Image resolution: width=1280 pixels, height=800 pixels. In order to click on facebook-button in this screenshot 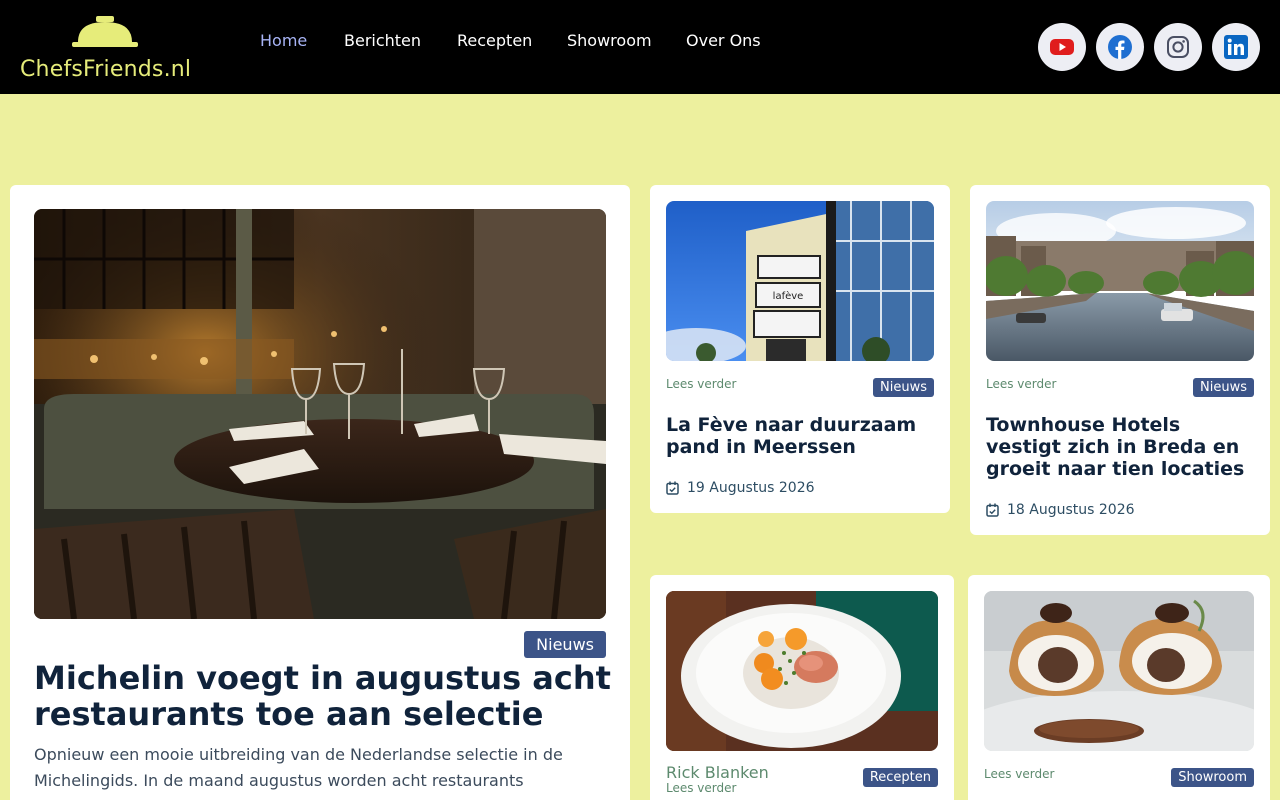, I will do `click(1120, 47)`.